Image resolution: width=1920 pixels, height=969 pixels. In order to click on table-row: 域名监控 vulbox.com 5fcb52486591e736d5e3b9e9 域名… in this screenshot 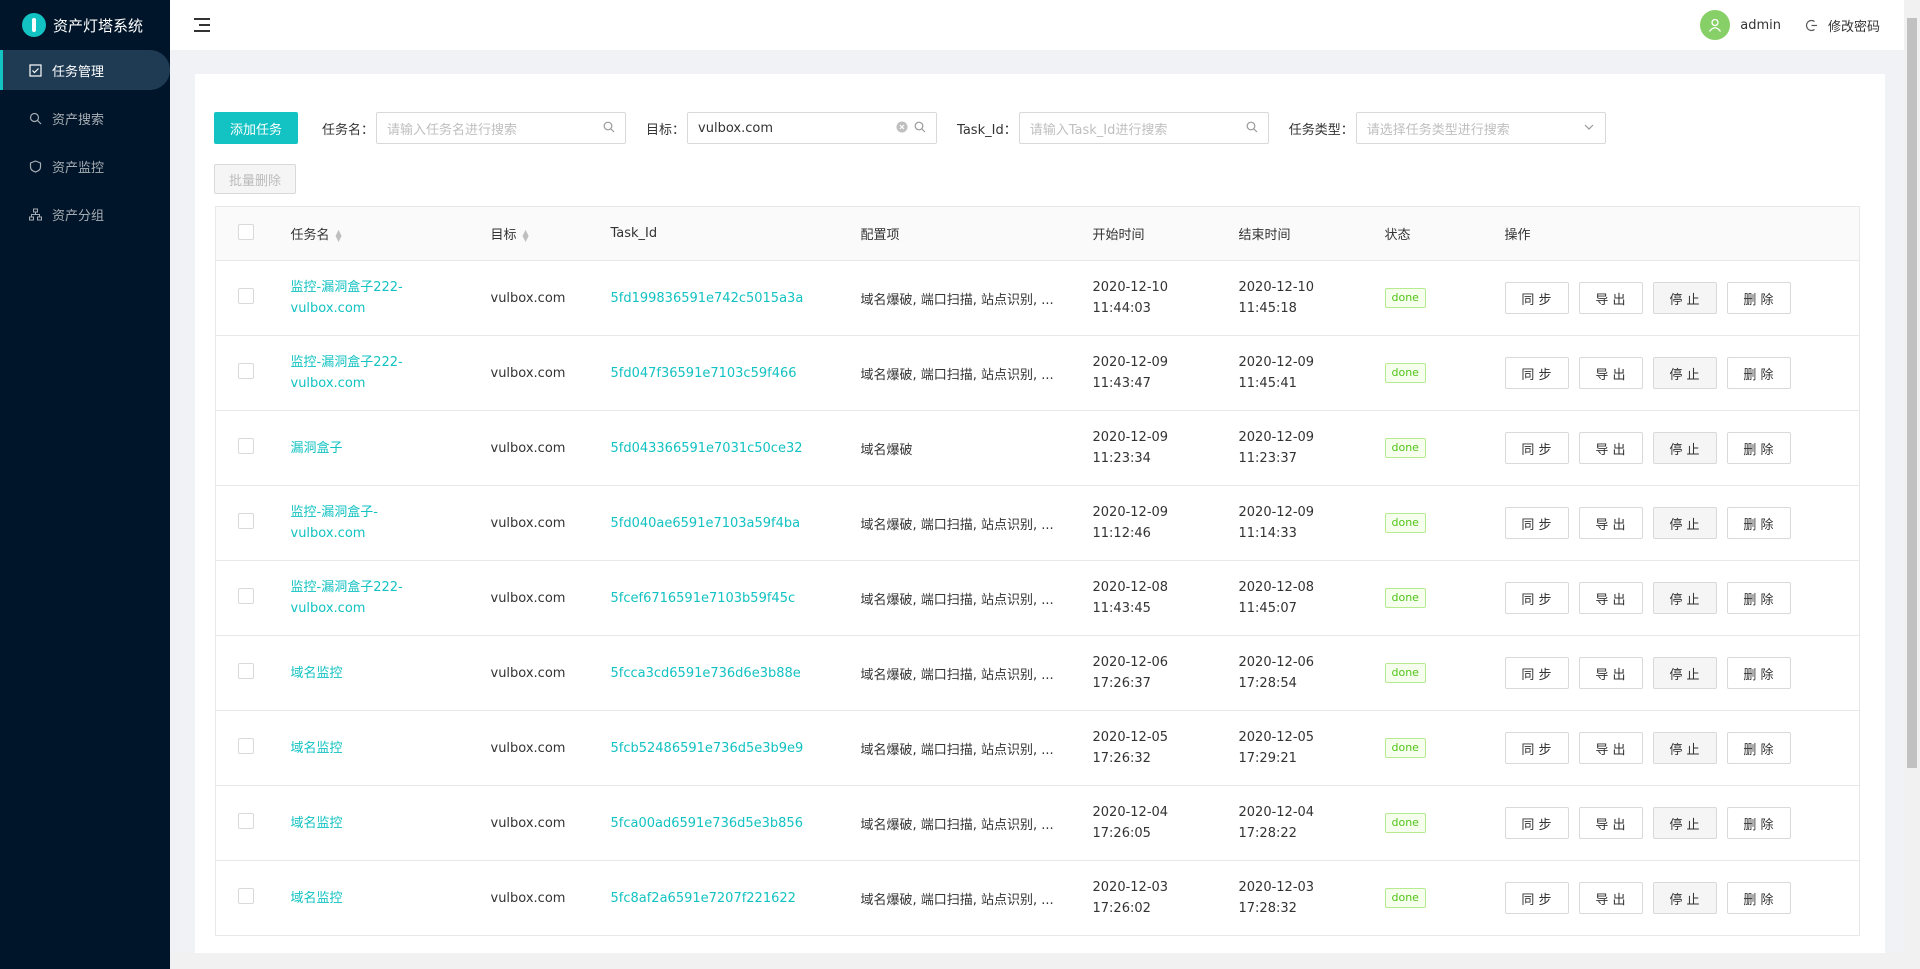, I will do `click(1037, 748)`.